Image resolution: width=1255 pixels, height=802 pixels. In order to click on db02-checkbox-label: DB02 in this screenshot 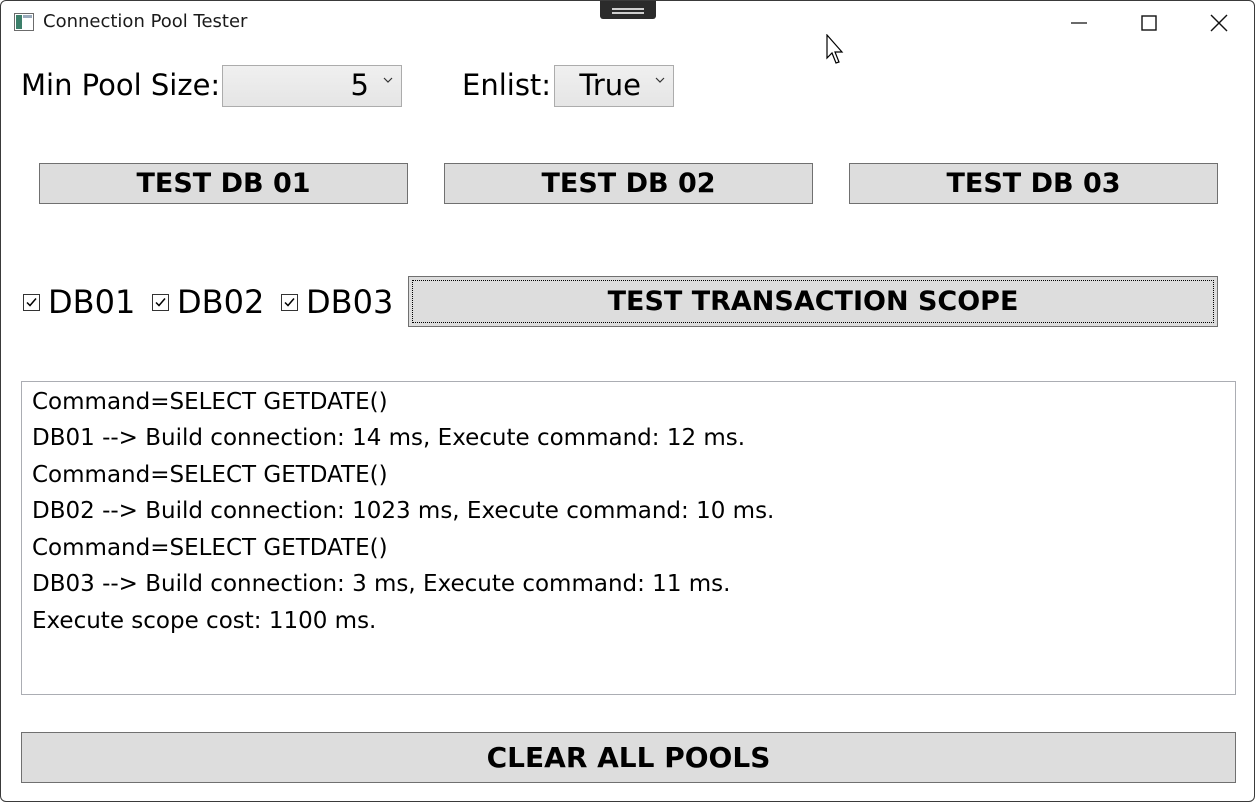, I will do `click(221, 302)`.